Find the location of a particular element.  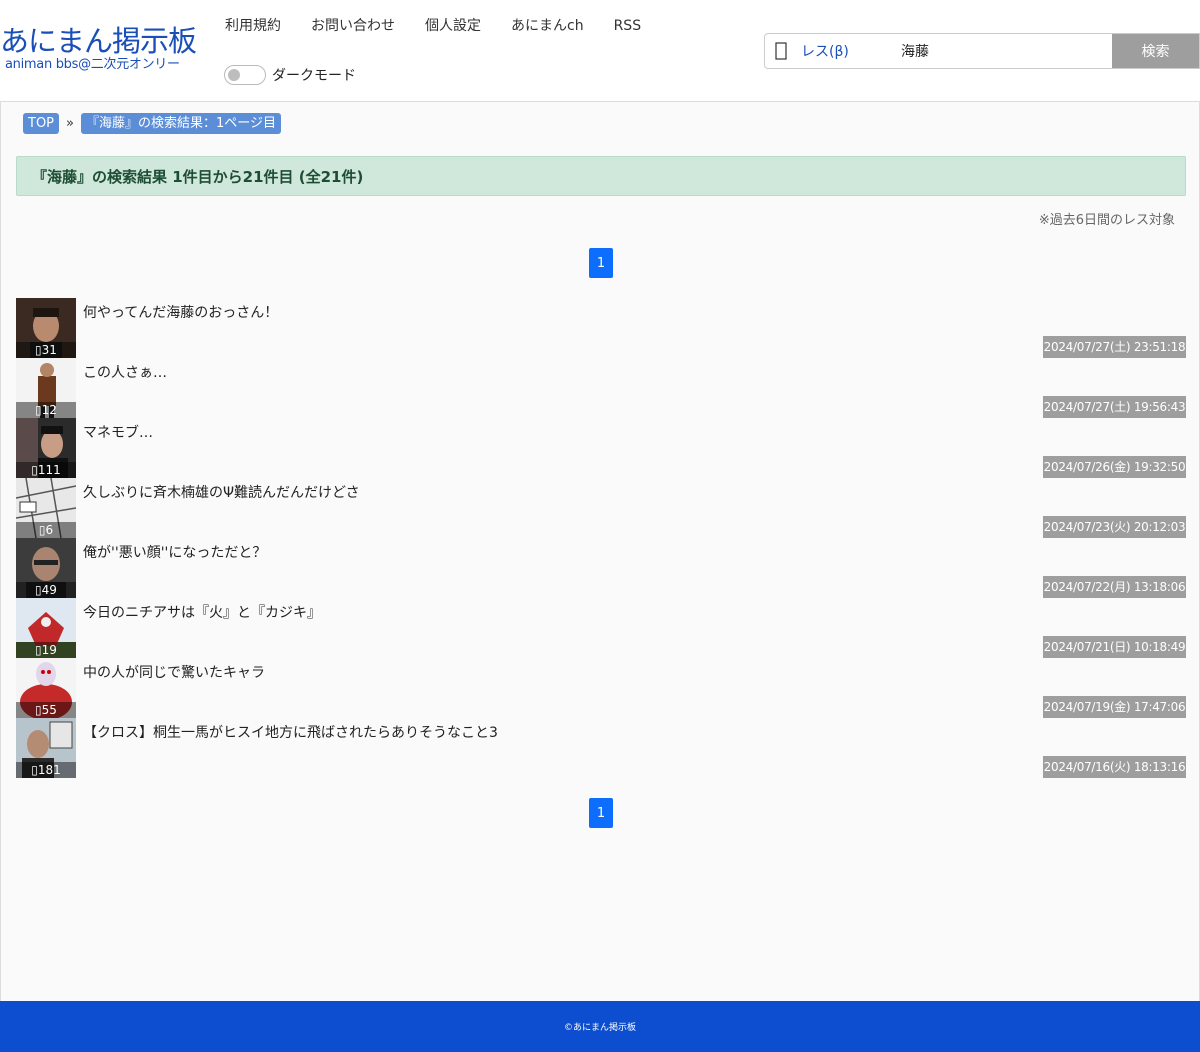

thread-title: 久しぶりに斉木楠雄のΨ難読んだんだけどさ is located at coordinates (221, 492).